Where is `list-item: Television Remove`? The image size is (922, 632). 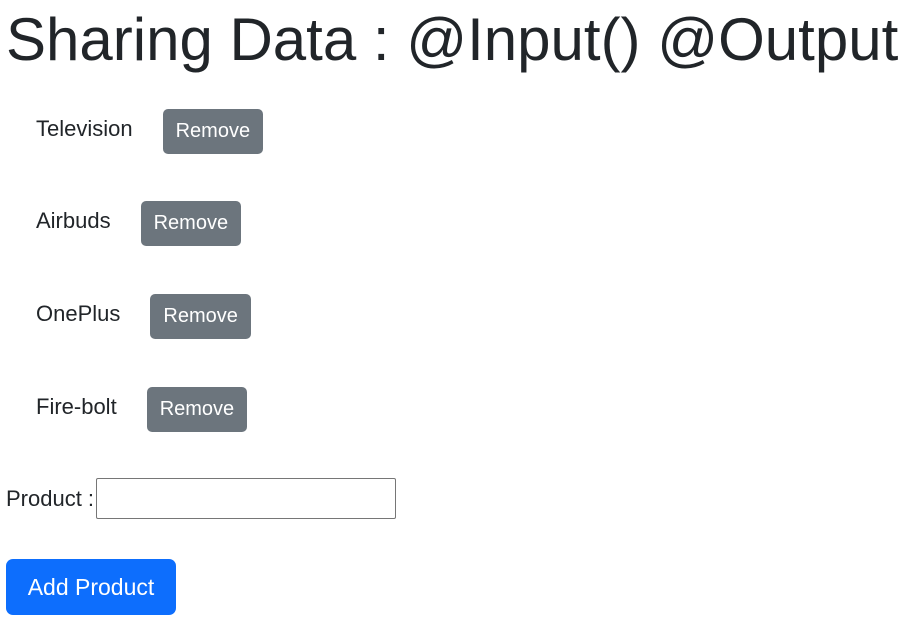 list-item: Television Remove is located at coordinates (150, 130).